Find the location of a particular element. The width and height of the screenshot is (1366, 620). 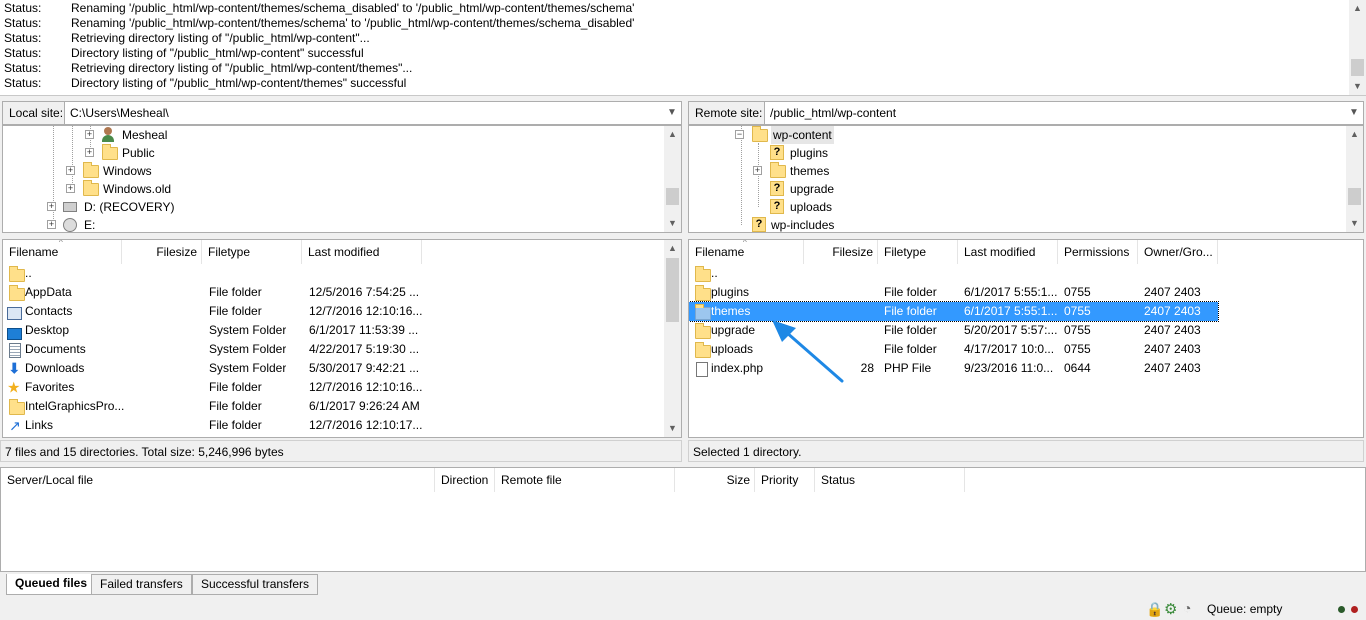

contacts-icon is located at coordinates (14, 314).